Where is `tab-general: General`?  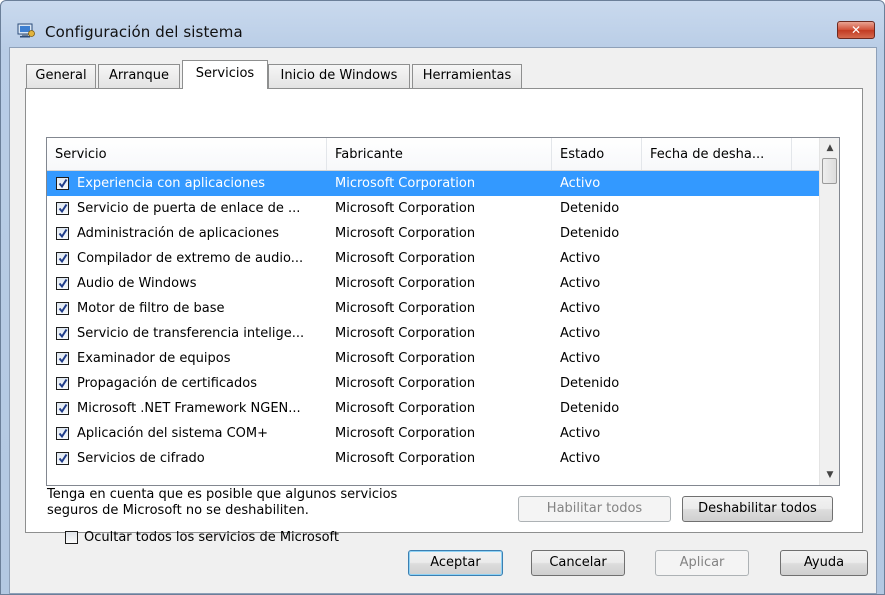
tab-general: General is located at coordinates (61, 76).